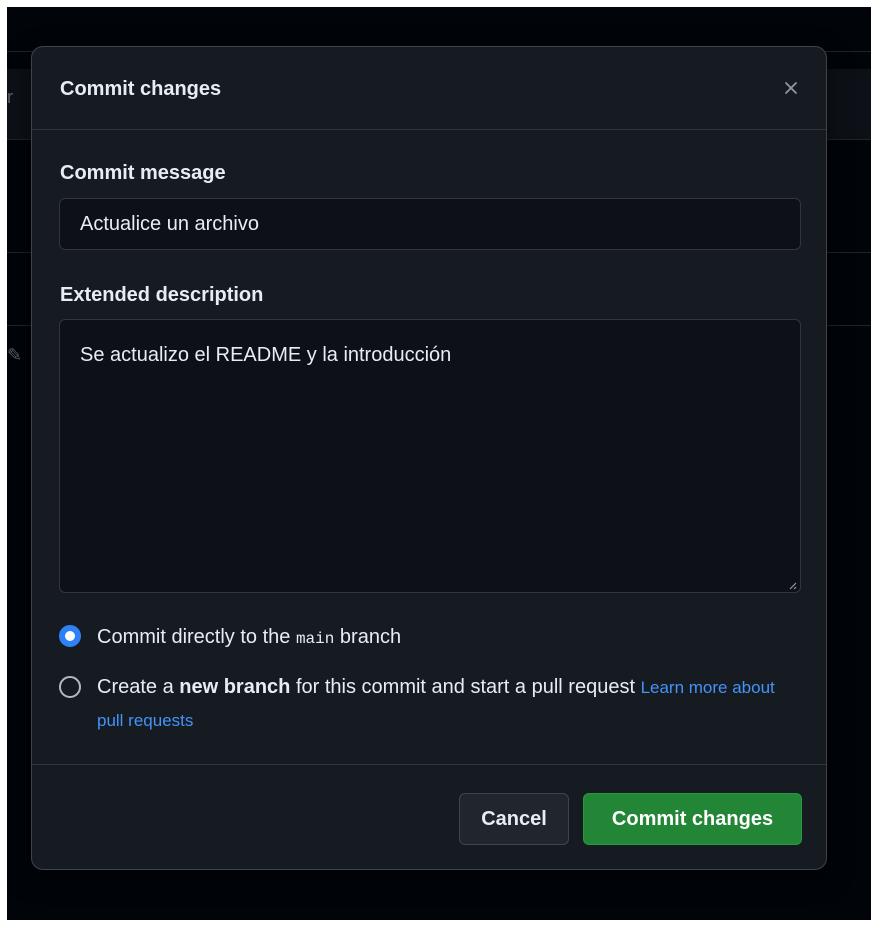 Image resolution: width=871 pixels, height=927 pixels. Describe the element at coordinates (10, 97) in the screenshot. I see `background-text-fragment: r` at that location.